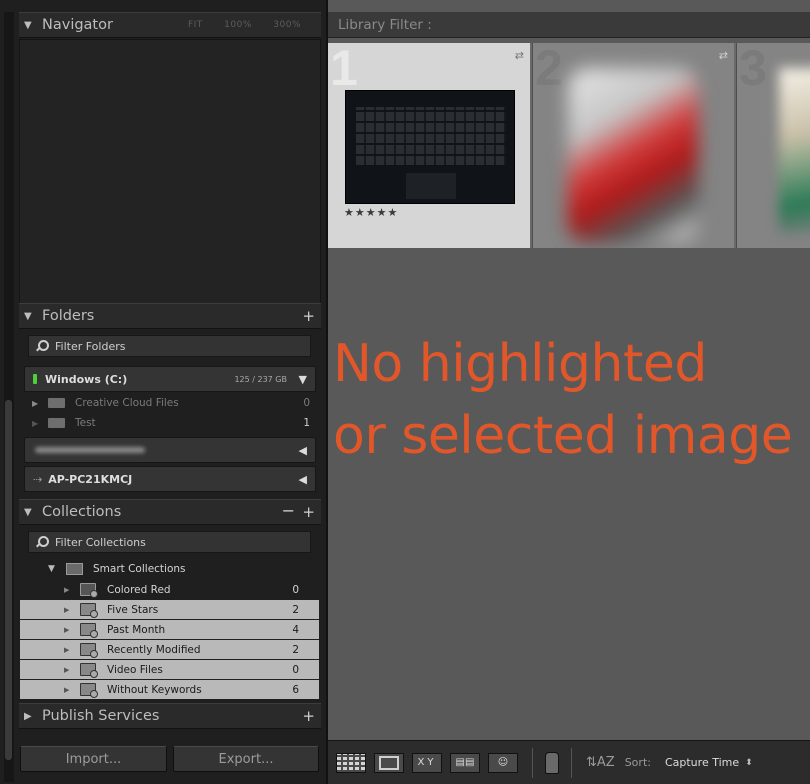  Describe the element at coordinates (38, 479) in the screenshot. I see `network-drive-icon: ⇢` at that location.